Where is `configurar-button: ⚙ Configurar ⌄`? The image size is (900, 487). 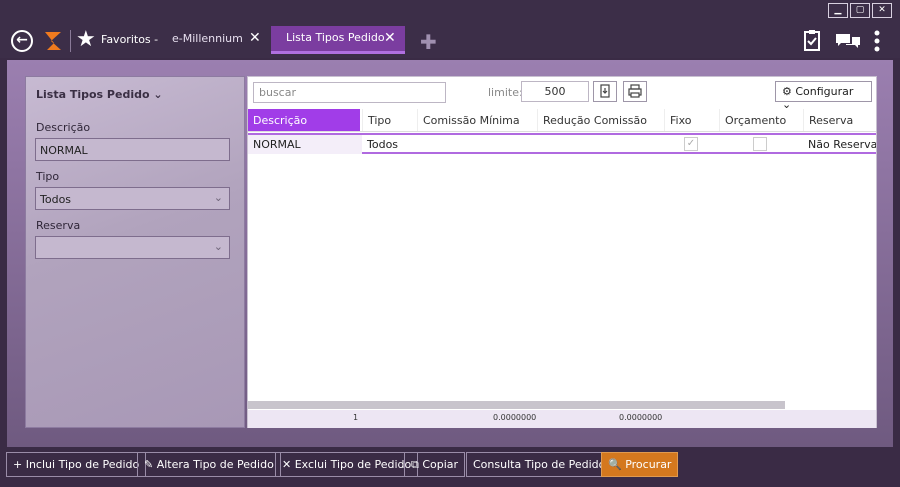 configurar-button: ⚙ Configurar ⌄ is located at coordinates (823, 96).